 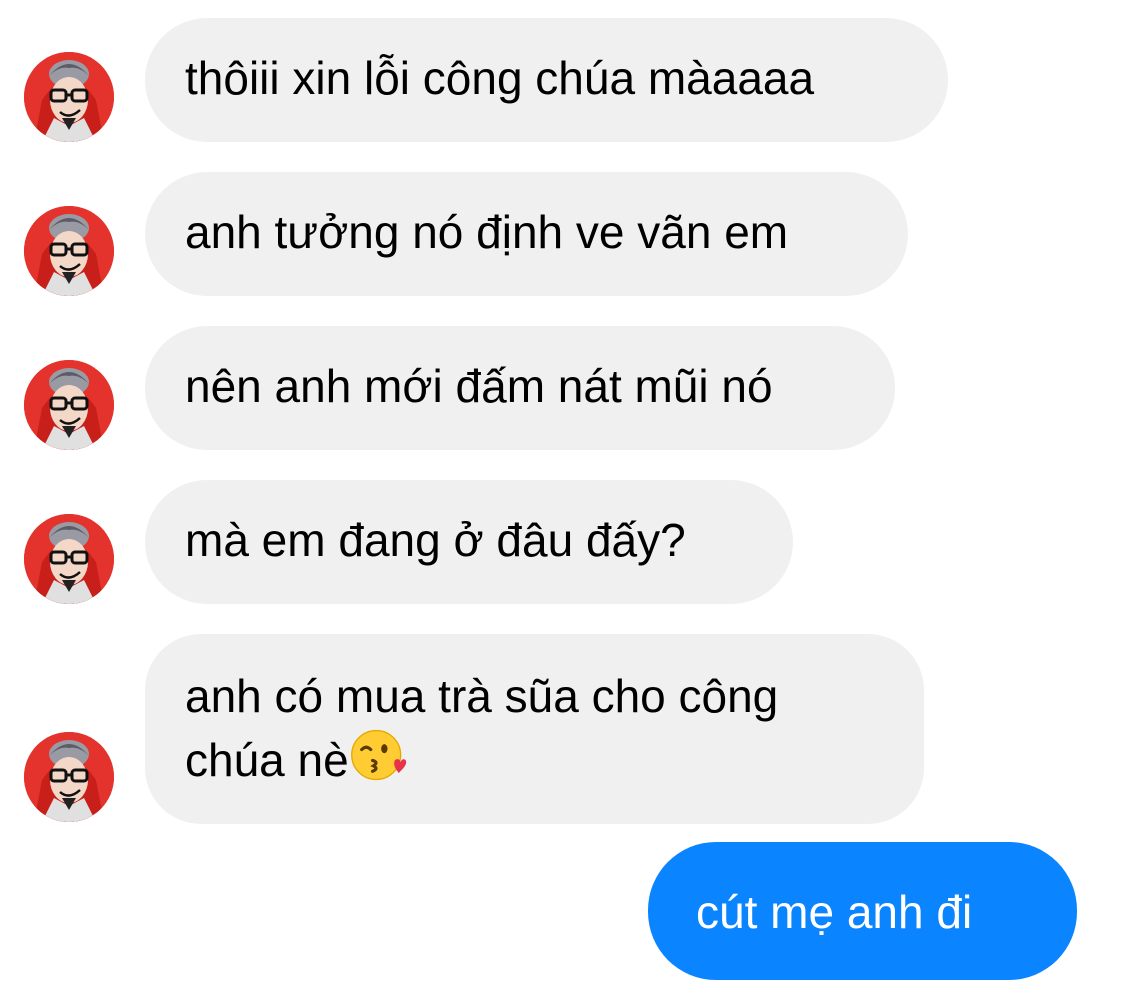 I want to click on message-text-line-2: chúa nè, so click(x=534, y=758).